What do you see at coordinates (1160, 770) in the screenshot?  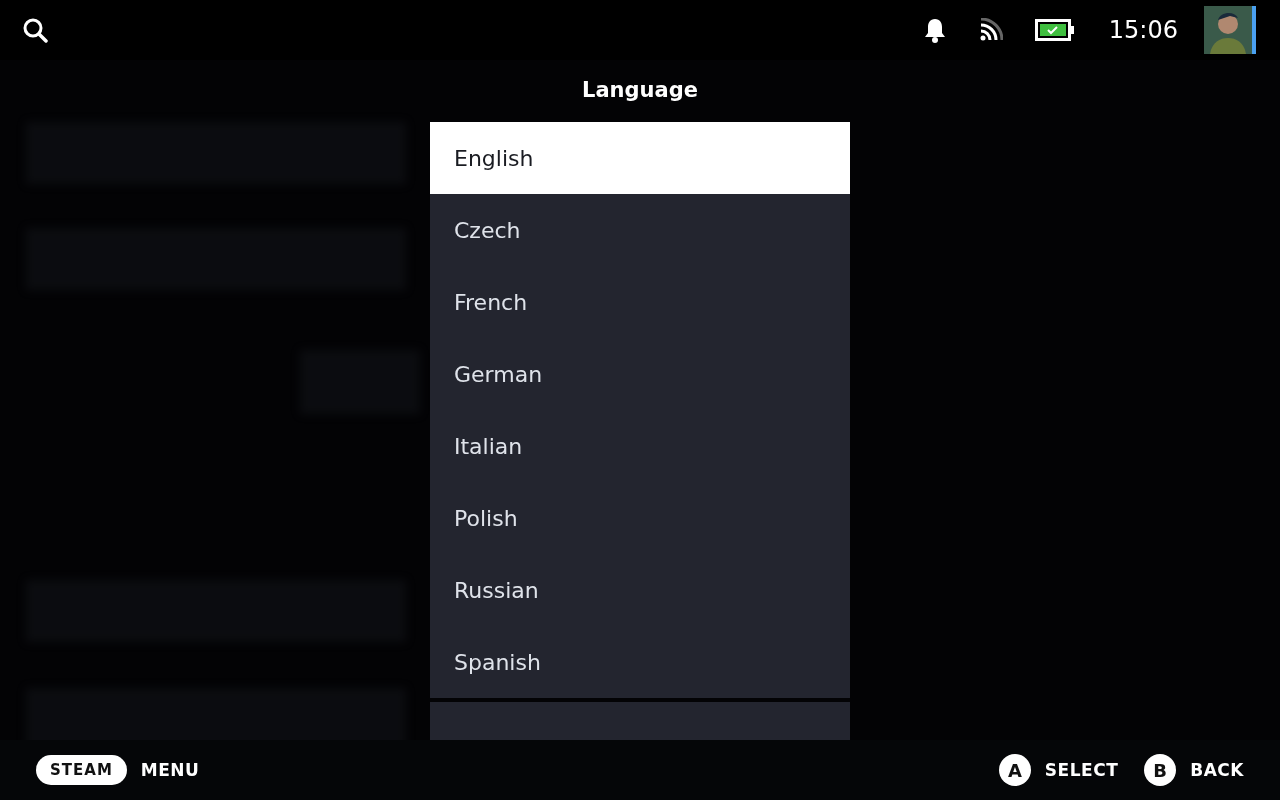 I see `controller-button: B` at bounding box center [1160, 770].